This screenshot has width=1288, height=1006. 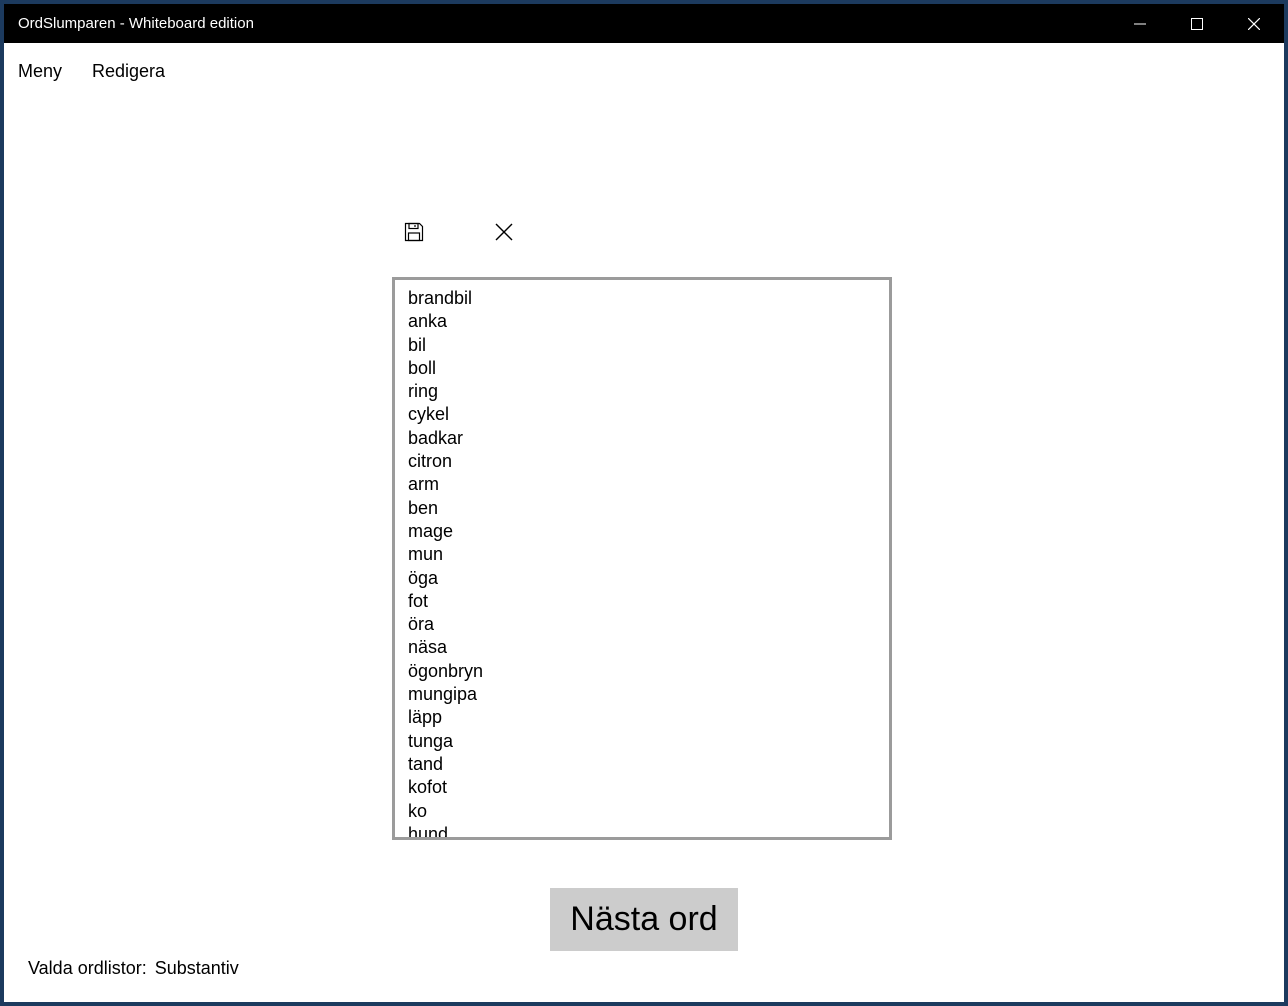 I want to click on list-item: cykel, so click(x=429, y=414).